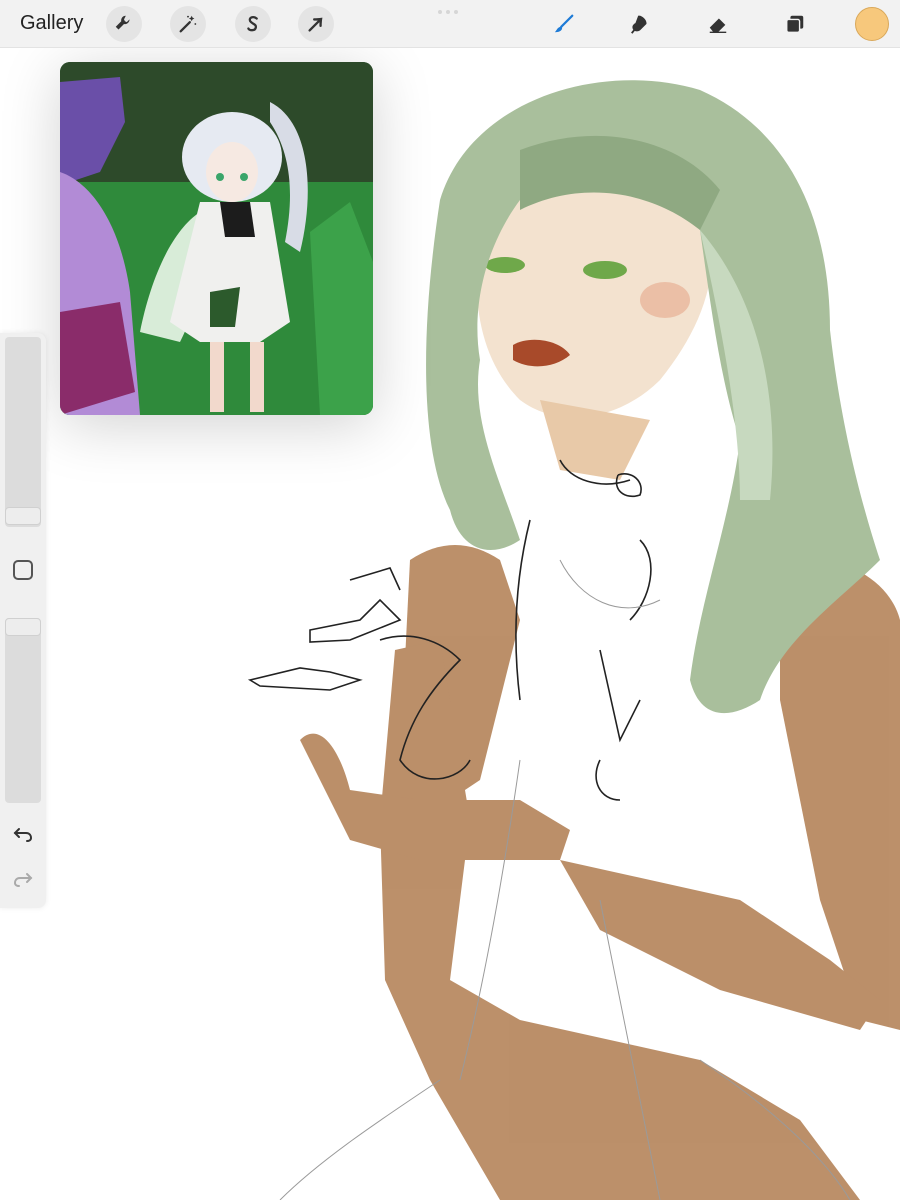 The width and height of the screenshot is (900, 1200). What do you see at coordinates (51, 23) in the screenshot?
I see `gallery-button: Gallery` at bounding box center [51, 23].